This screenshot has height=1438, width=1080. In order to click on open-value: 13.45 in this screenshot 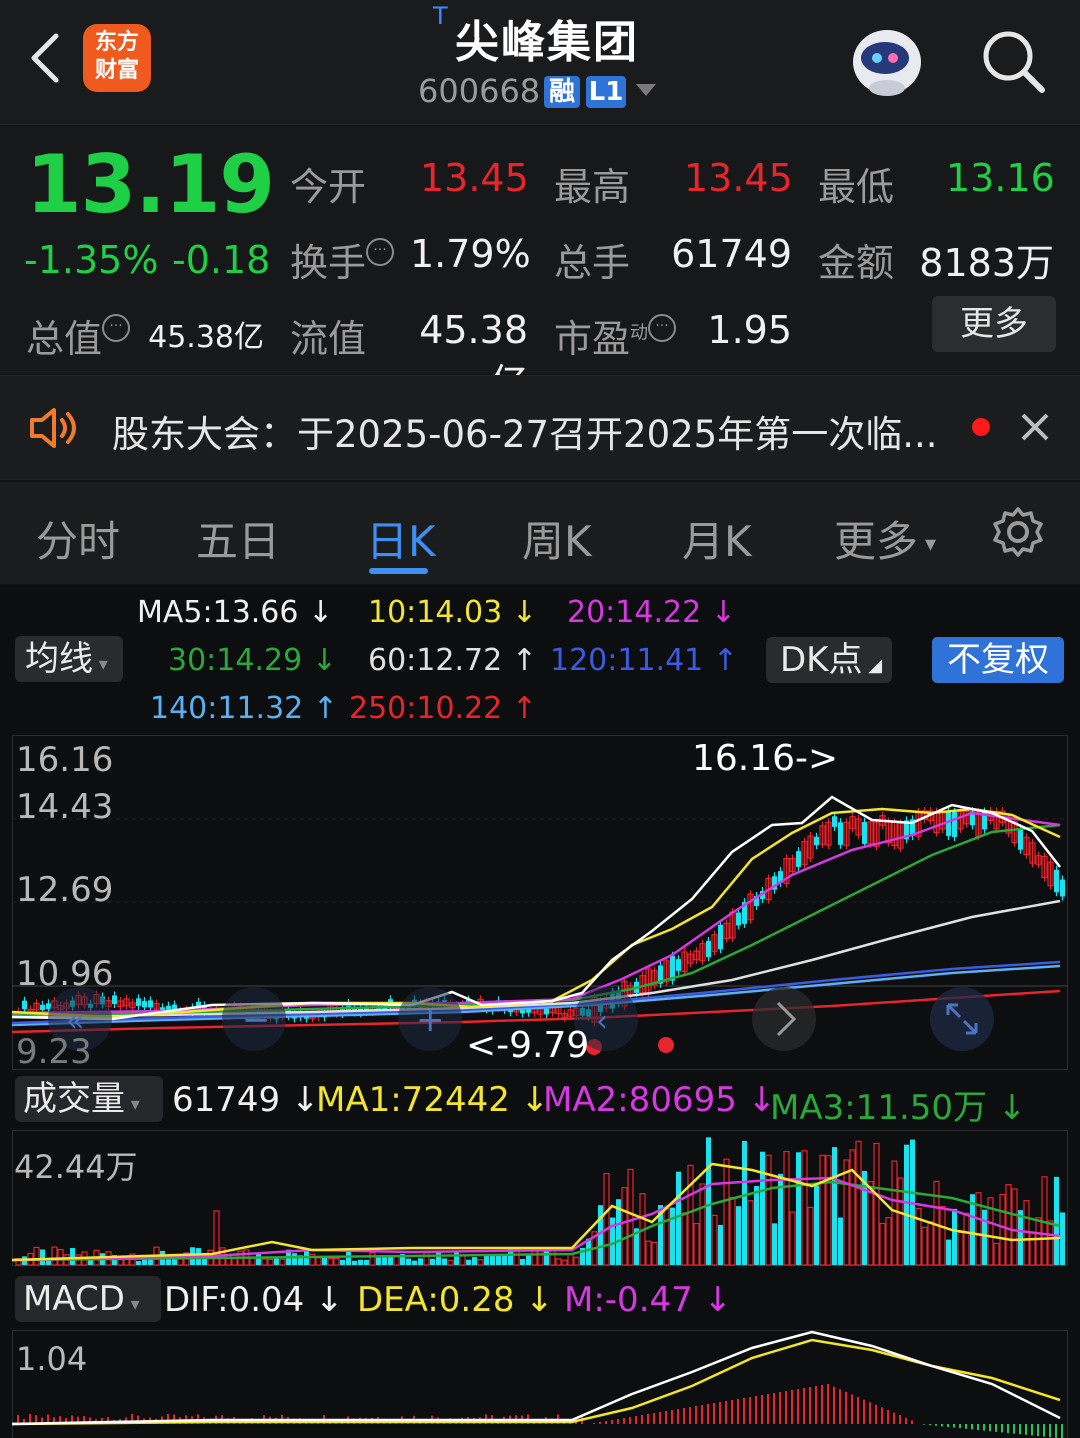, I will do `click(474, 178)`.